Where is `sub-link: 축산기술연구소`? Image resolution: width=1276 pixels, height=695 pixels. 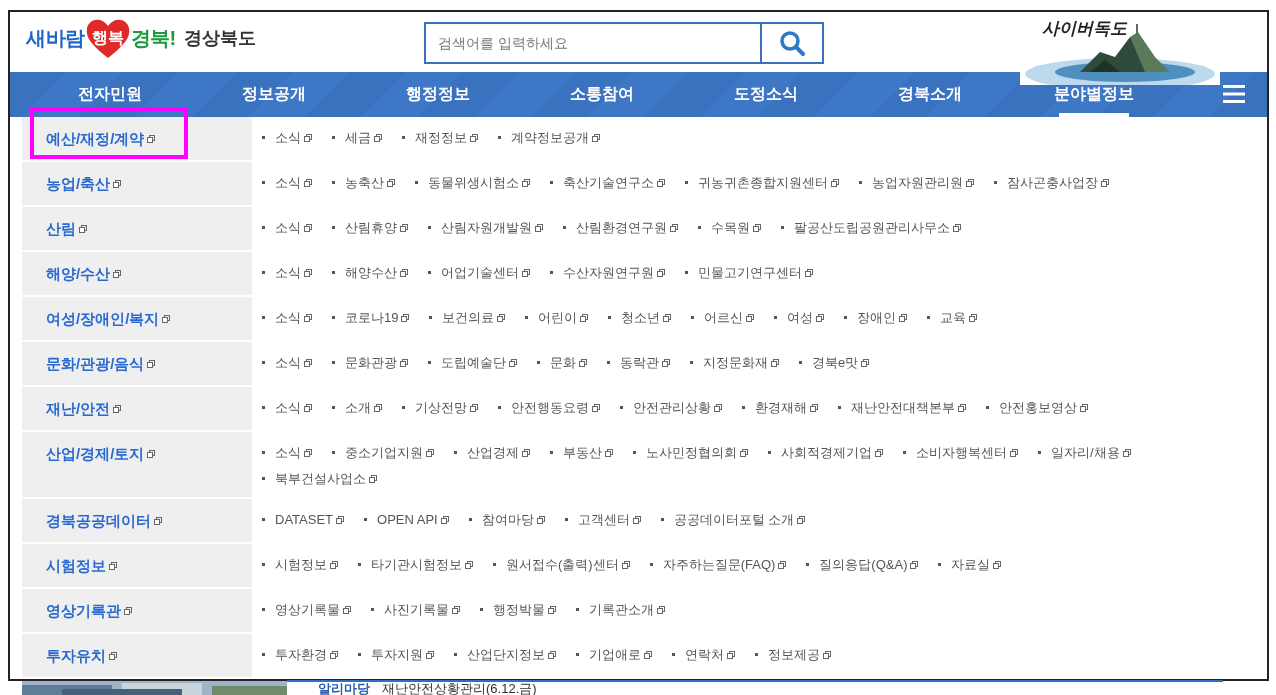 sub-link: 축산기술연구소 is located at coordinates (607, 183).